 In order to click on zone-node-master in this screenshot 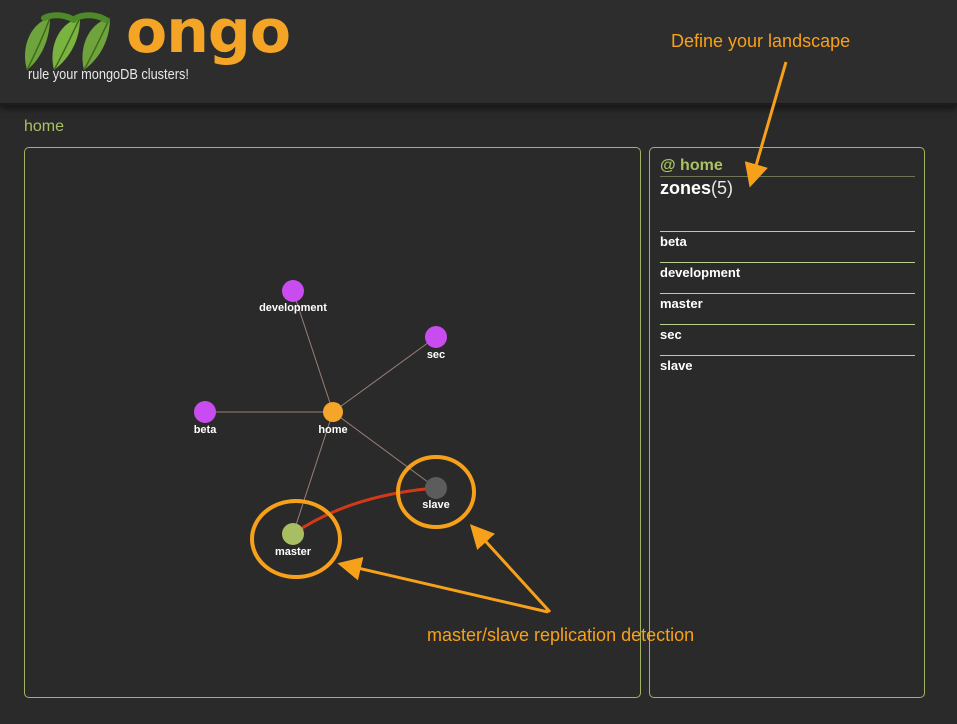, I will do `click(293, 534)`.